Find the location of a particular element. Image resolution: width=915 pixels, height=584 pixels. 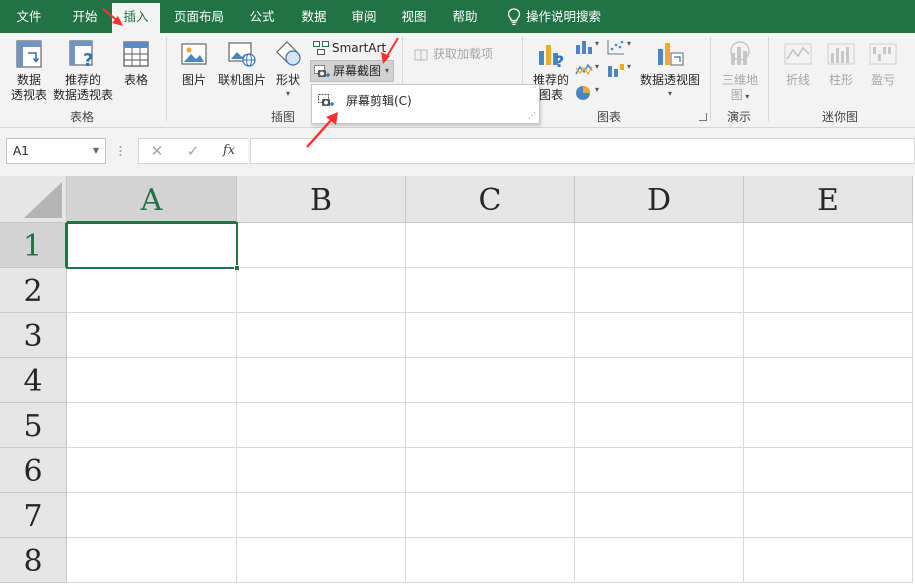

cell-e4 is located at coordinates (828, 380).